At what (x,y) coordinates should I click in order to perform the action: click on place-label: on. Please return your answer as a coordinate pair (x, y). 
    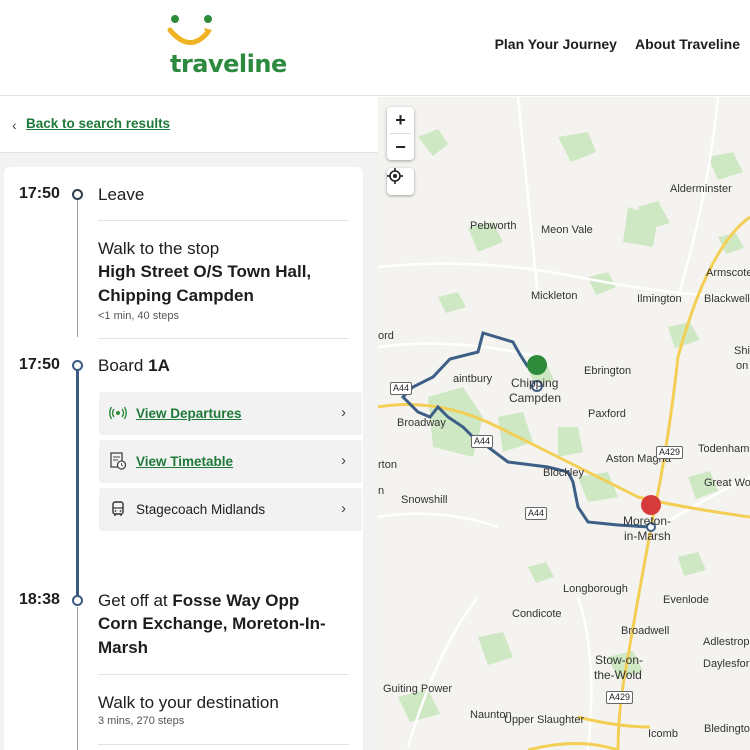
    Looking at the image, I should click on (742, 366).